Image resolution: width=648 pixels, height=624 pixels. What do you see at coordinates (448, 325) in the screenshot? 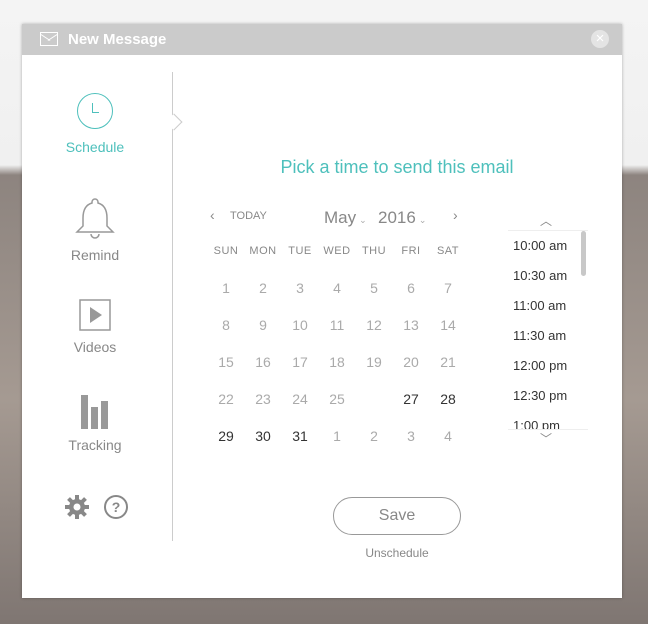
I see `calendar-day: 14` at bounding box center [448, 325].